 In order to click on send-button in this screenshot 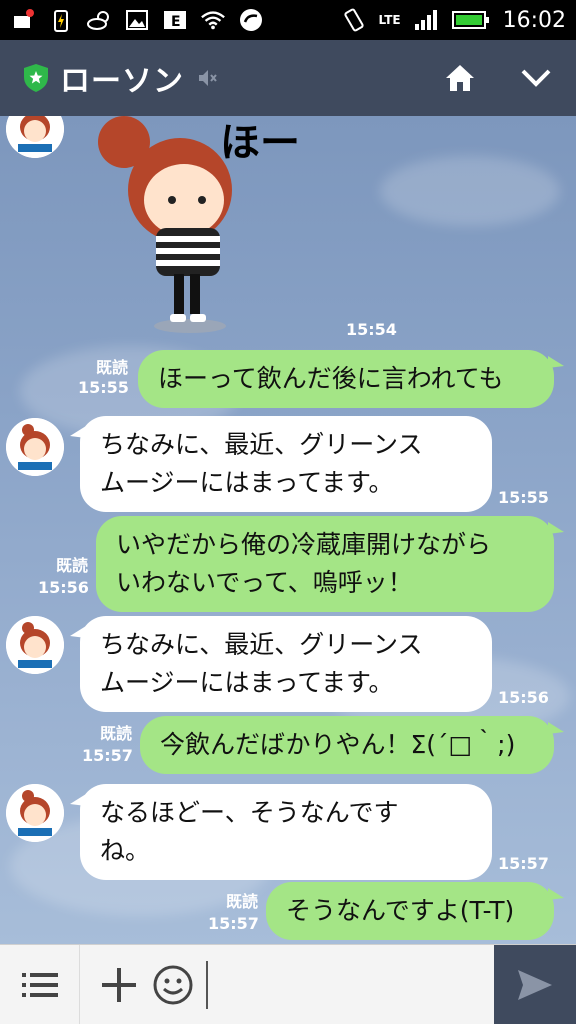, I will do `click(535, 984)`.